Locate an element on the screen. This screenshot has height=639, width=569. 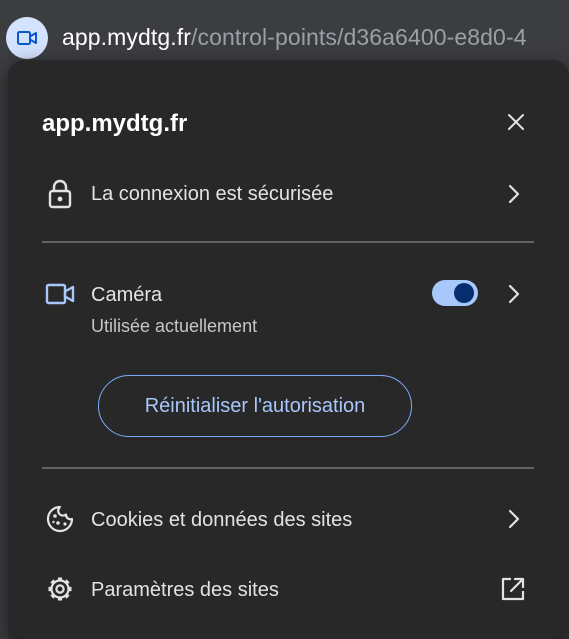
open-external-icon is located at coordinates (513, 589).